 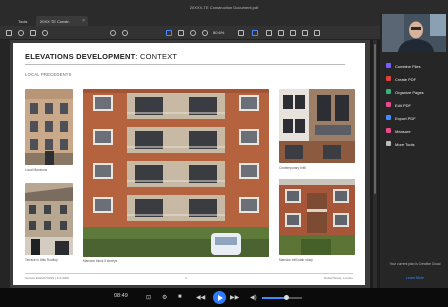 I want to click on tab-document-label: 20XX TE Constr., so click(x=55, y=21).